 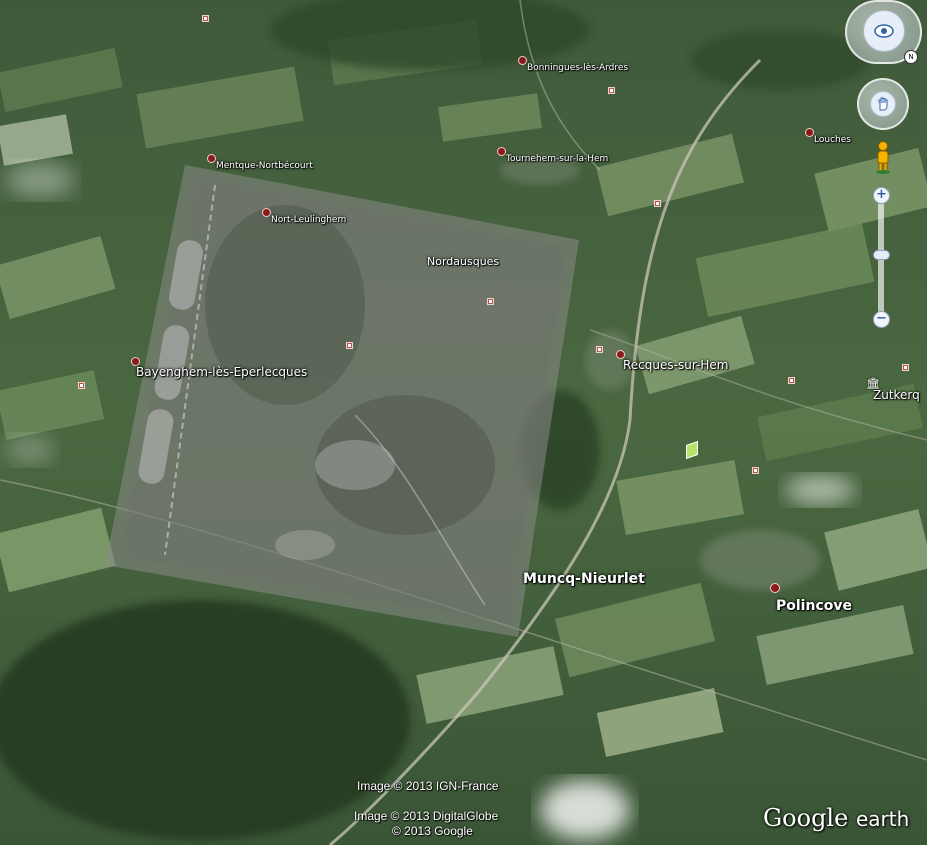 I want to click on pegman-icon, so click(x=883, y=157).